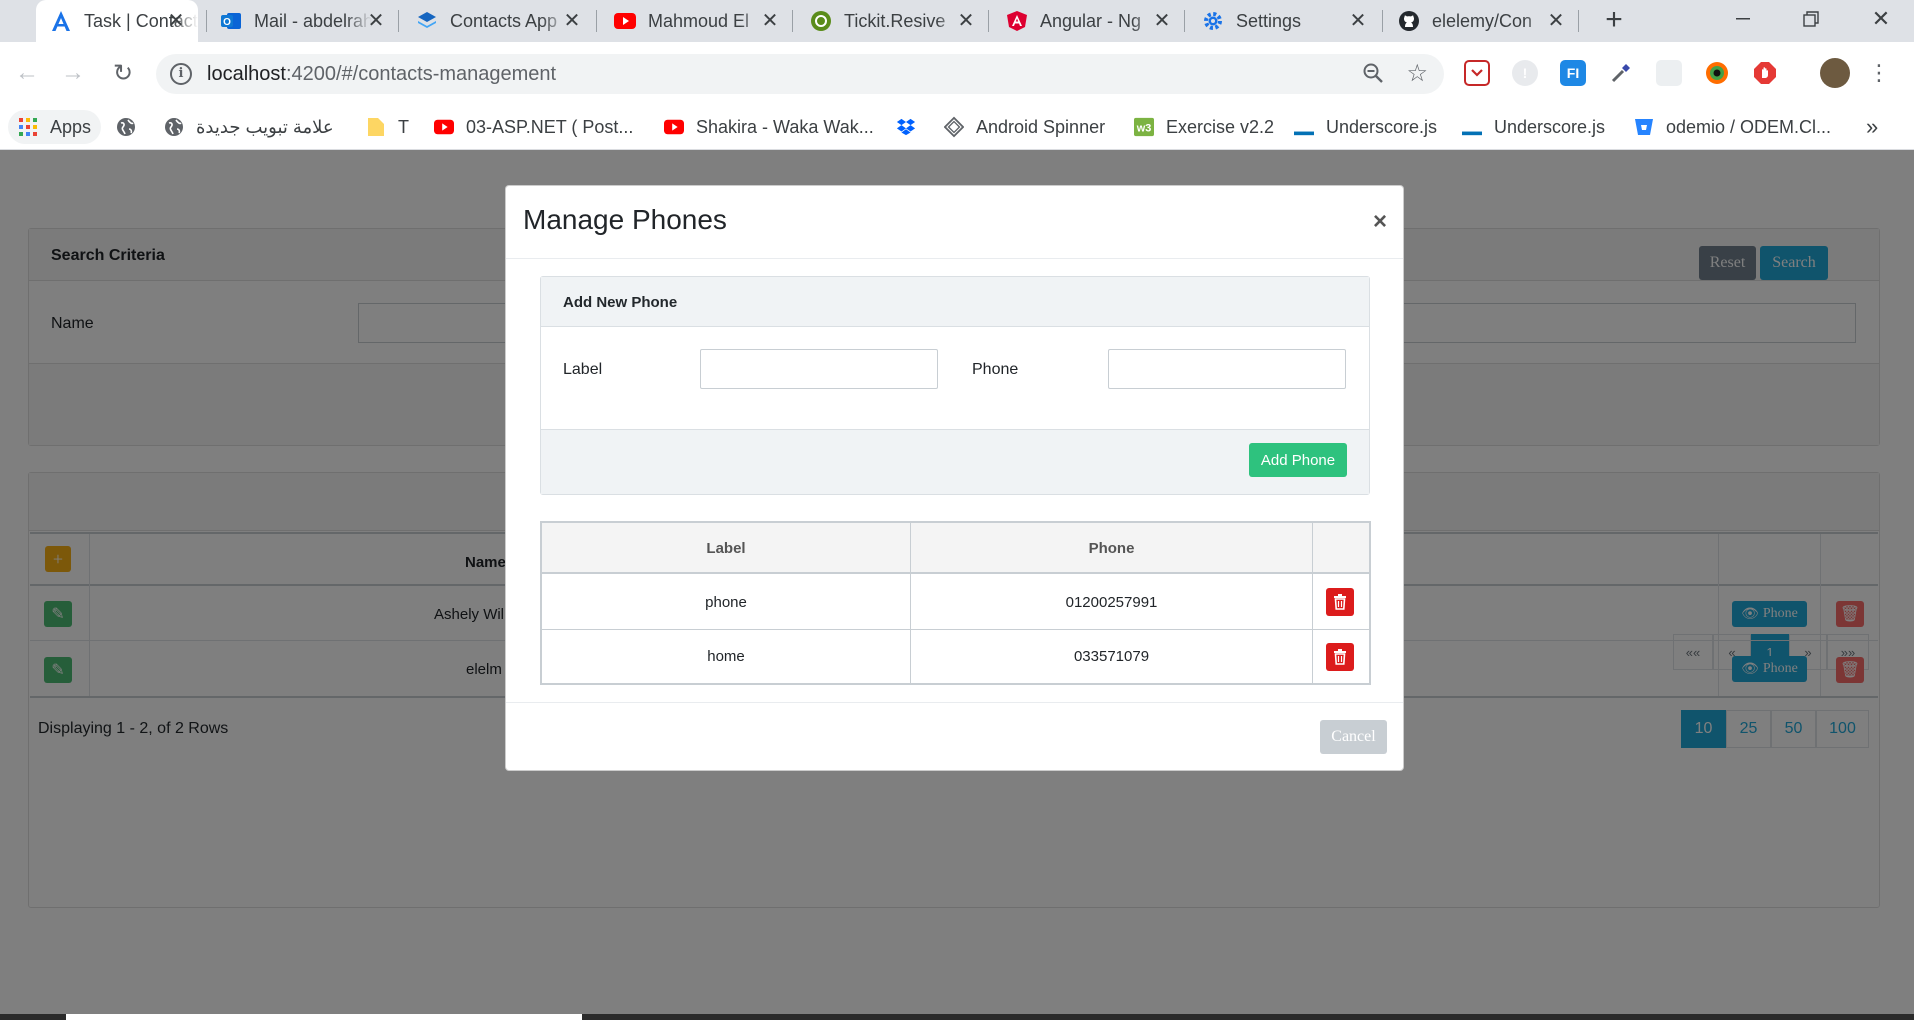  What do you see at coordinates (1353, 737) in the screenshot?
I see `cancel-button: Cancel` at bounding box center [1353, 737].